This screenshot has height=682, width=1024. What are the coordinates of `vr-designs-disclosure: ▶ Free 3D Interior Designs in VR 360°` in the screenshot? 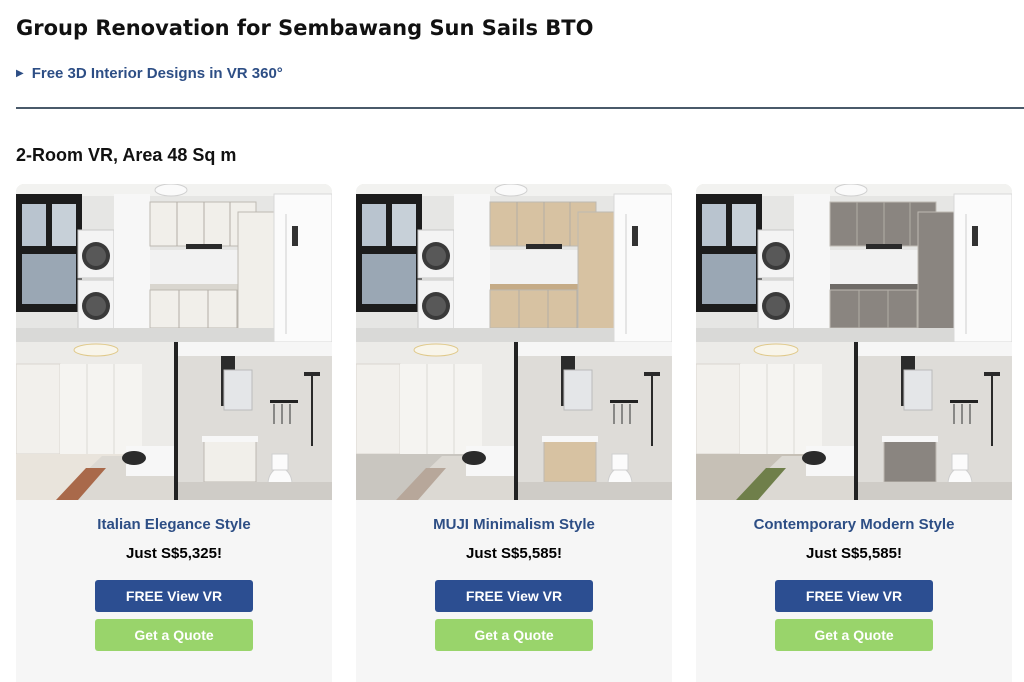 It's located at (149, 73).